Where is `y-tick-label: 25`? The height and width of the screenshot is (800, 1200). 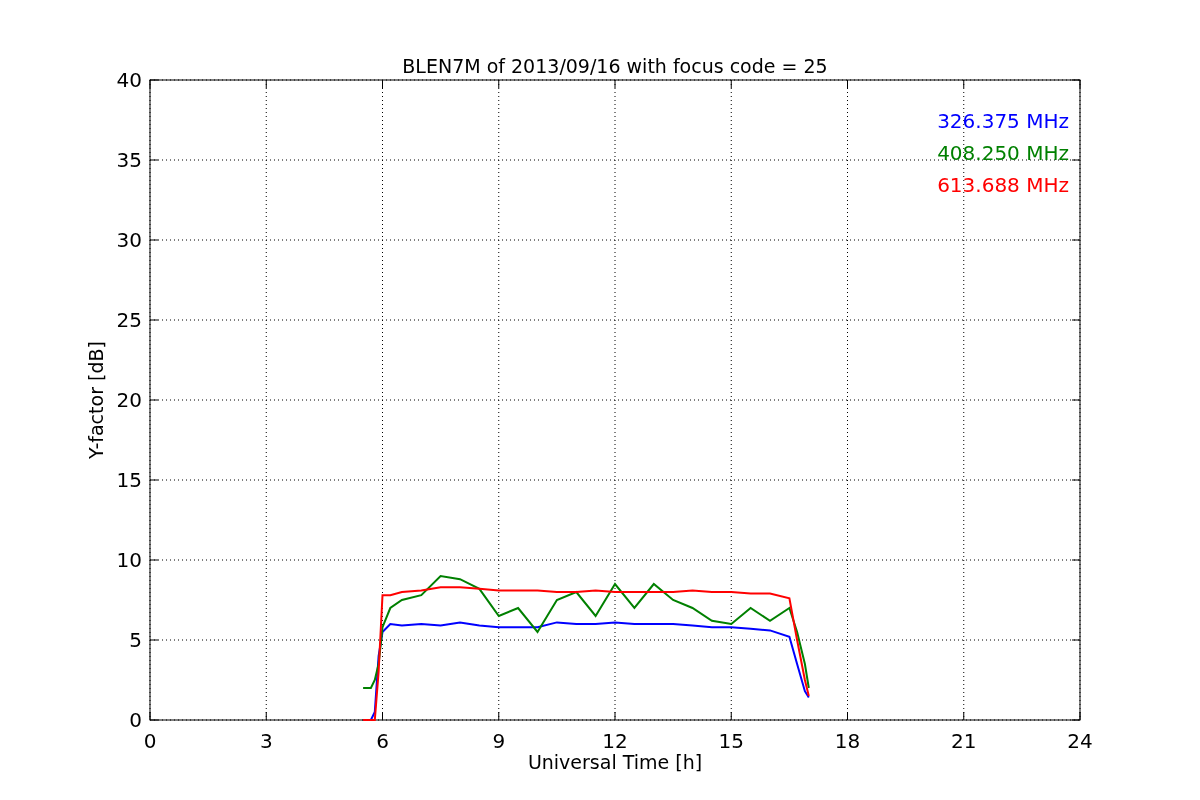 y-tick-label: 25 is located at coordinates (129, 320).